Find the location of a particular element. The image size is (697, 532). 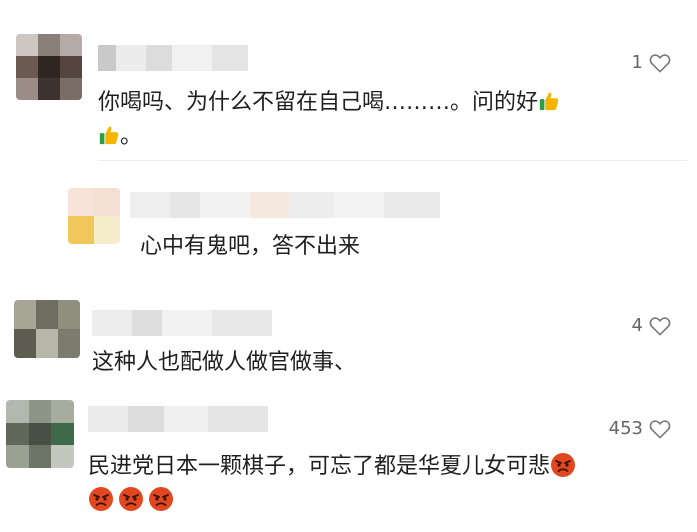

like-button: 4 is located at coordinates (651, 325).